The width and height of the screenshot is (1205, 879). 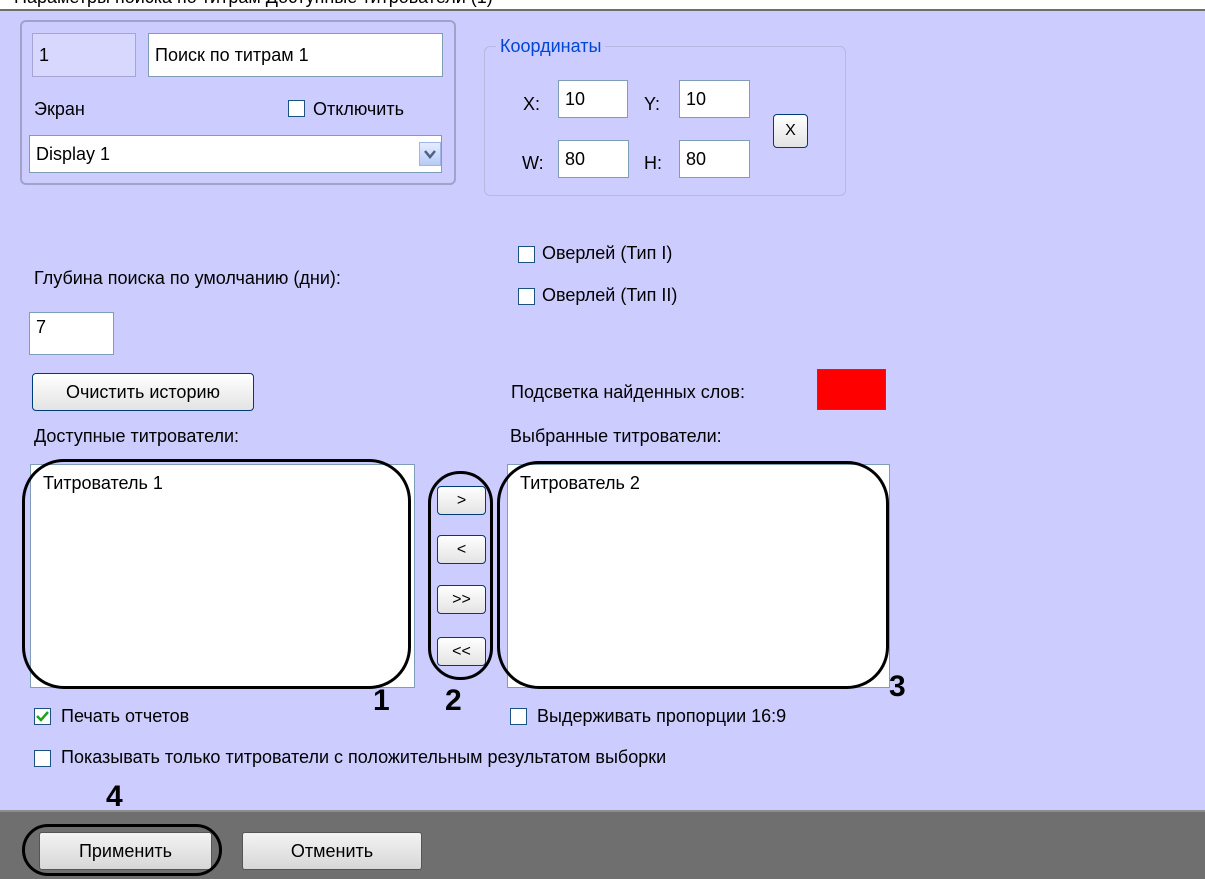 What do you see at coordinates (551, 46) in the screenshot?
I see `coordinates-legend: Координаты` at bounding box center [551, 46].